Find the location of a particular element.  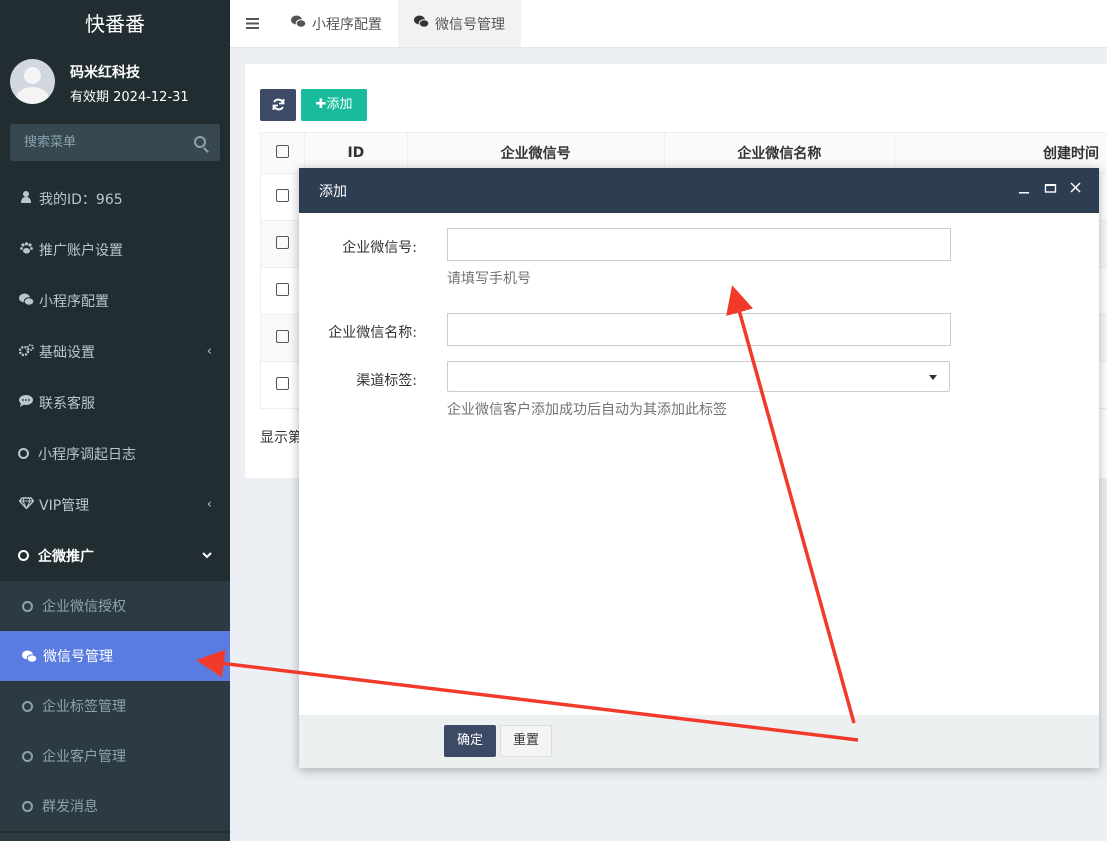

top-navbar: 小程序配置 微信号管理 is located at coordinates (668, 24).